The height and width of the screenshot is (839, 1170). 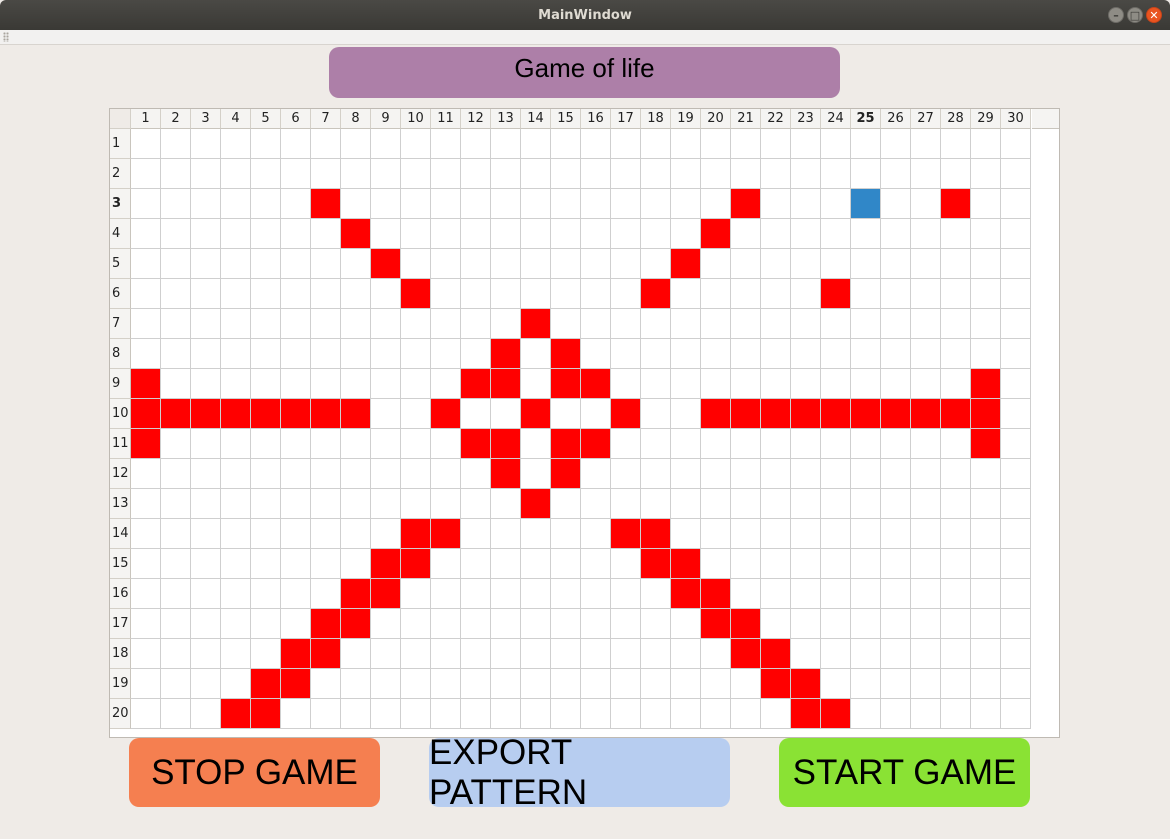 I want to click on column-header: 11, so click(x=446, y=119).